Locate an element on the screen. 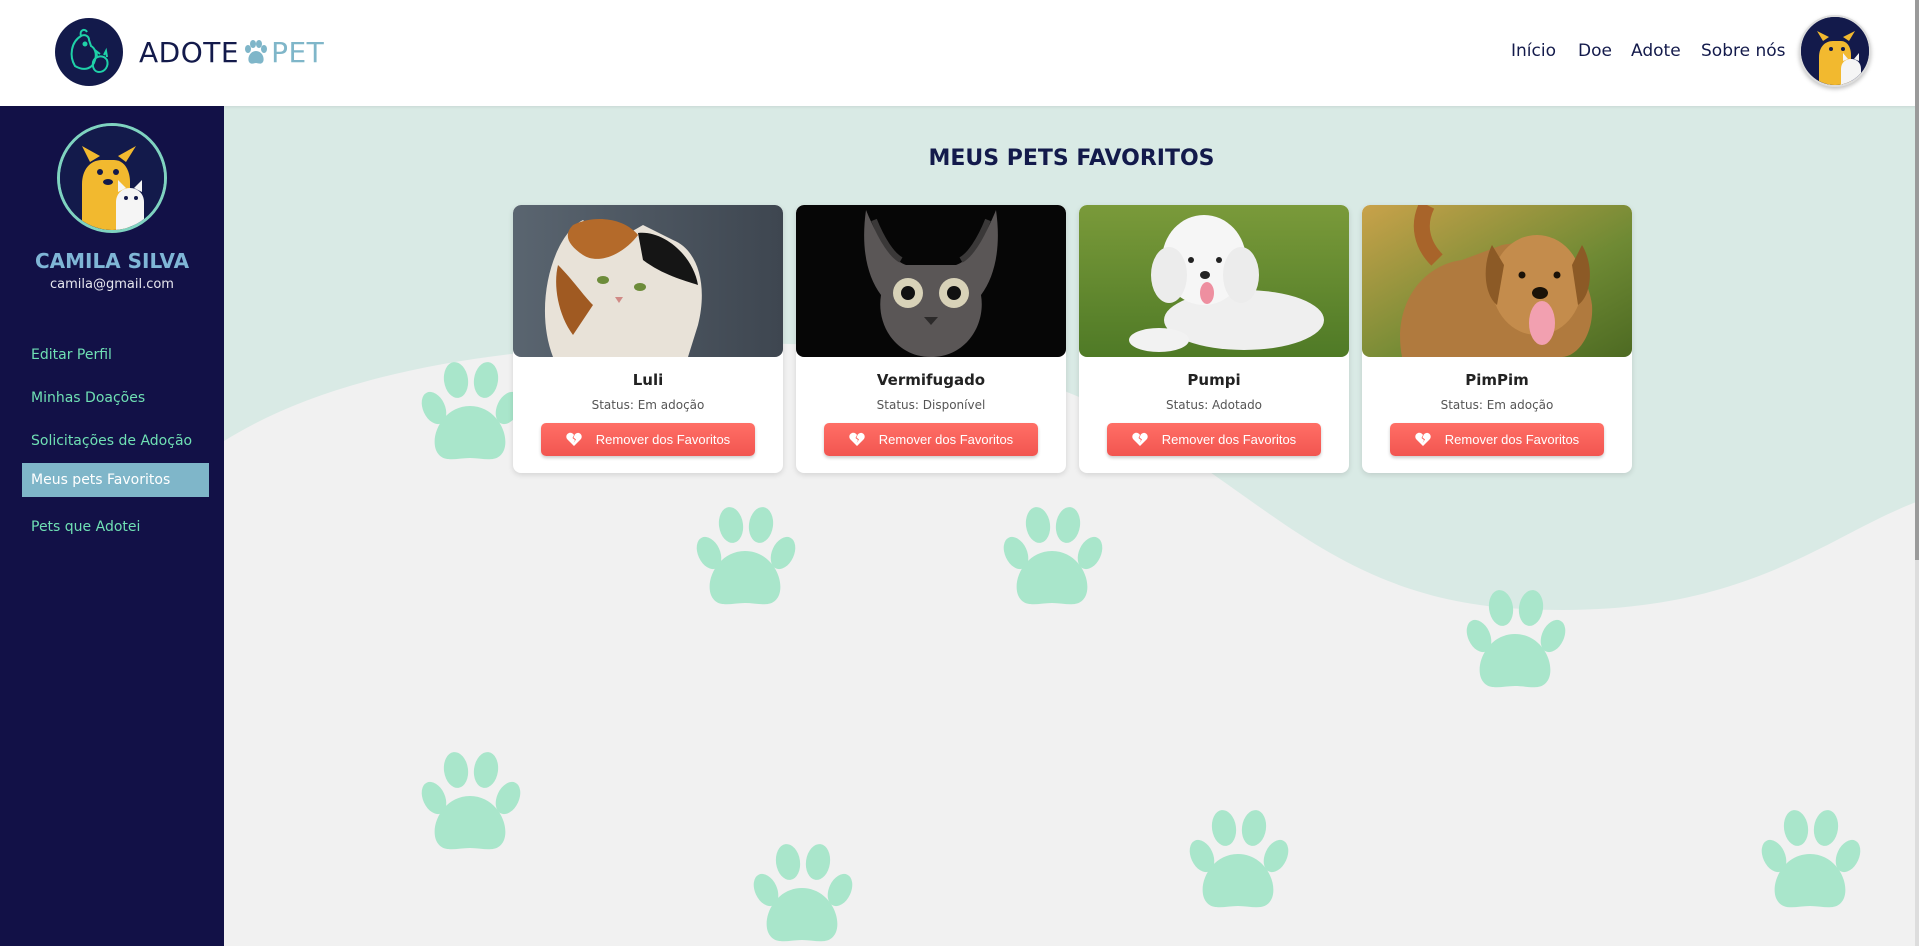 This screenshot has width=1919, height=946. page-scrollbar is located at coordinates (1917, 473).